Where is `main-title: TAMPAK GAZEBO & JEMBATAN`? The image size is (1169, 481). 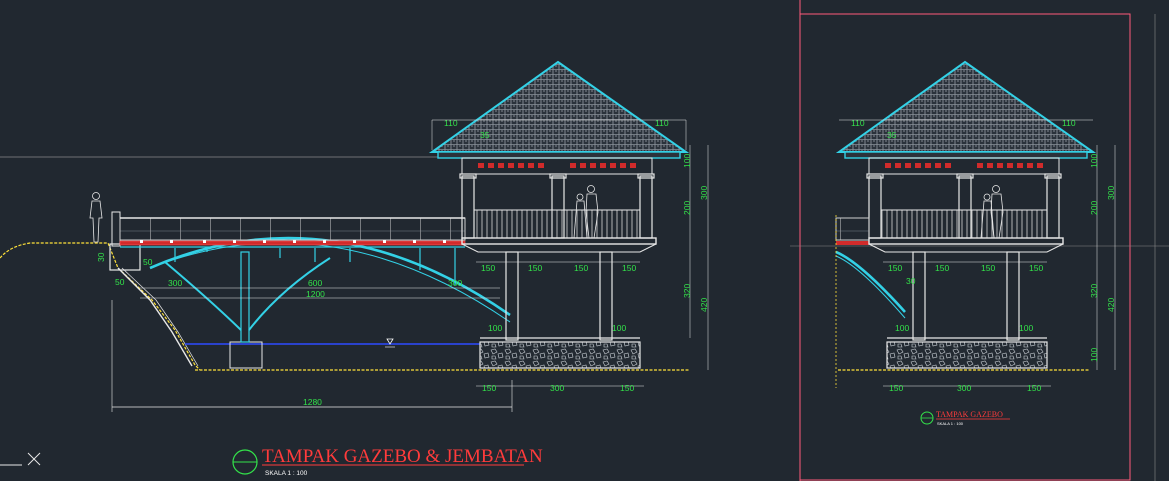
main-title: TAMPAK GAZEBO & JEMBATAN is located at coordinates (402, 456).